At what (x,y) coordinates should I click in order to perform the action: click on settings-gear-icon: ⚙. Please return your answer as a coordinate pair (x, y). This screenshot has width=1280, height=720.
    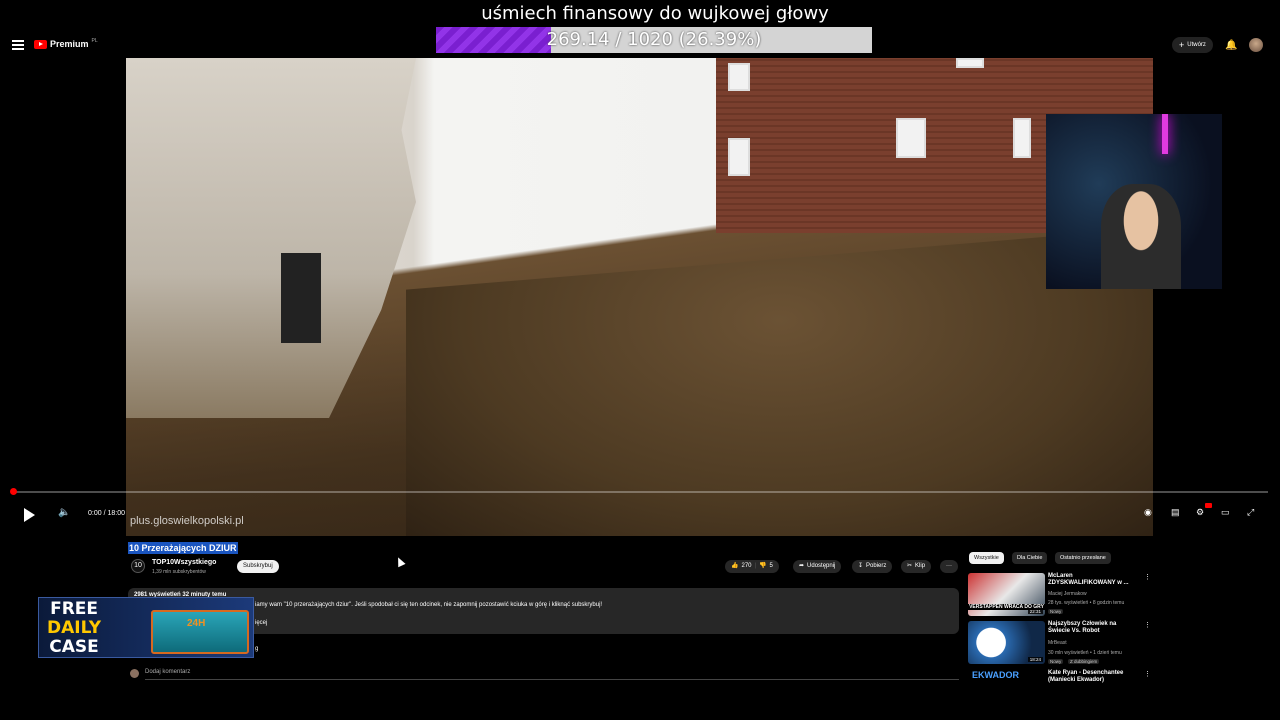
    Looking at the image, I should click on (1200, 512).